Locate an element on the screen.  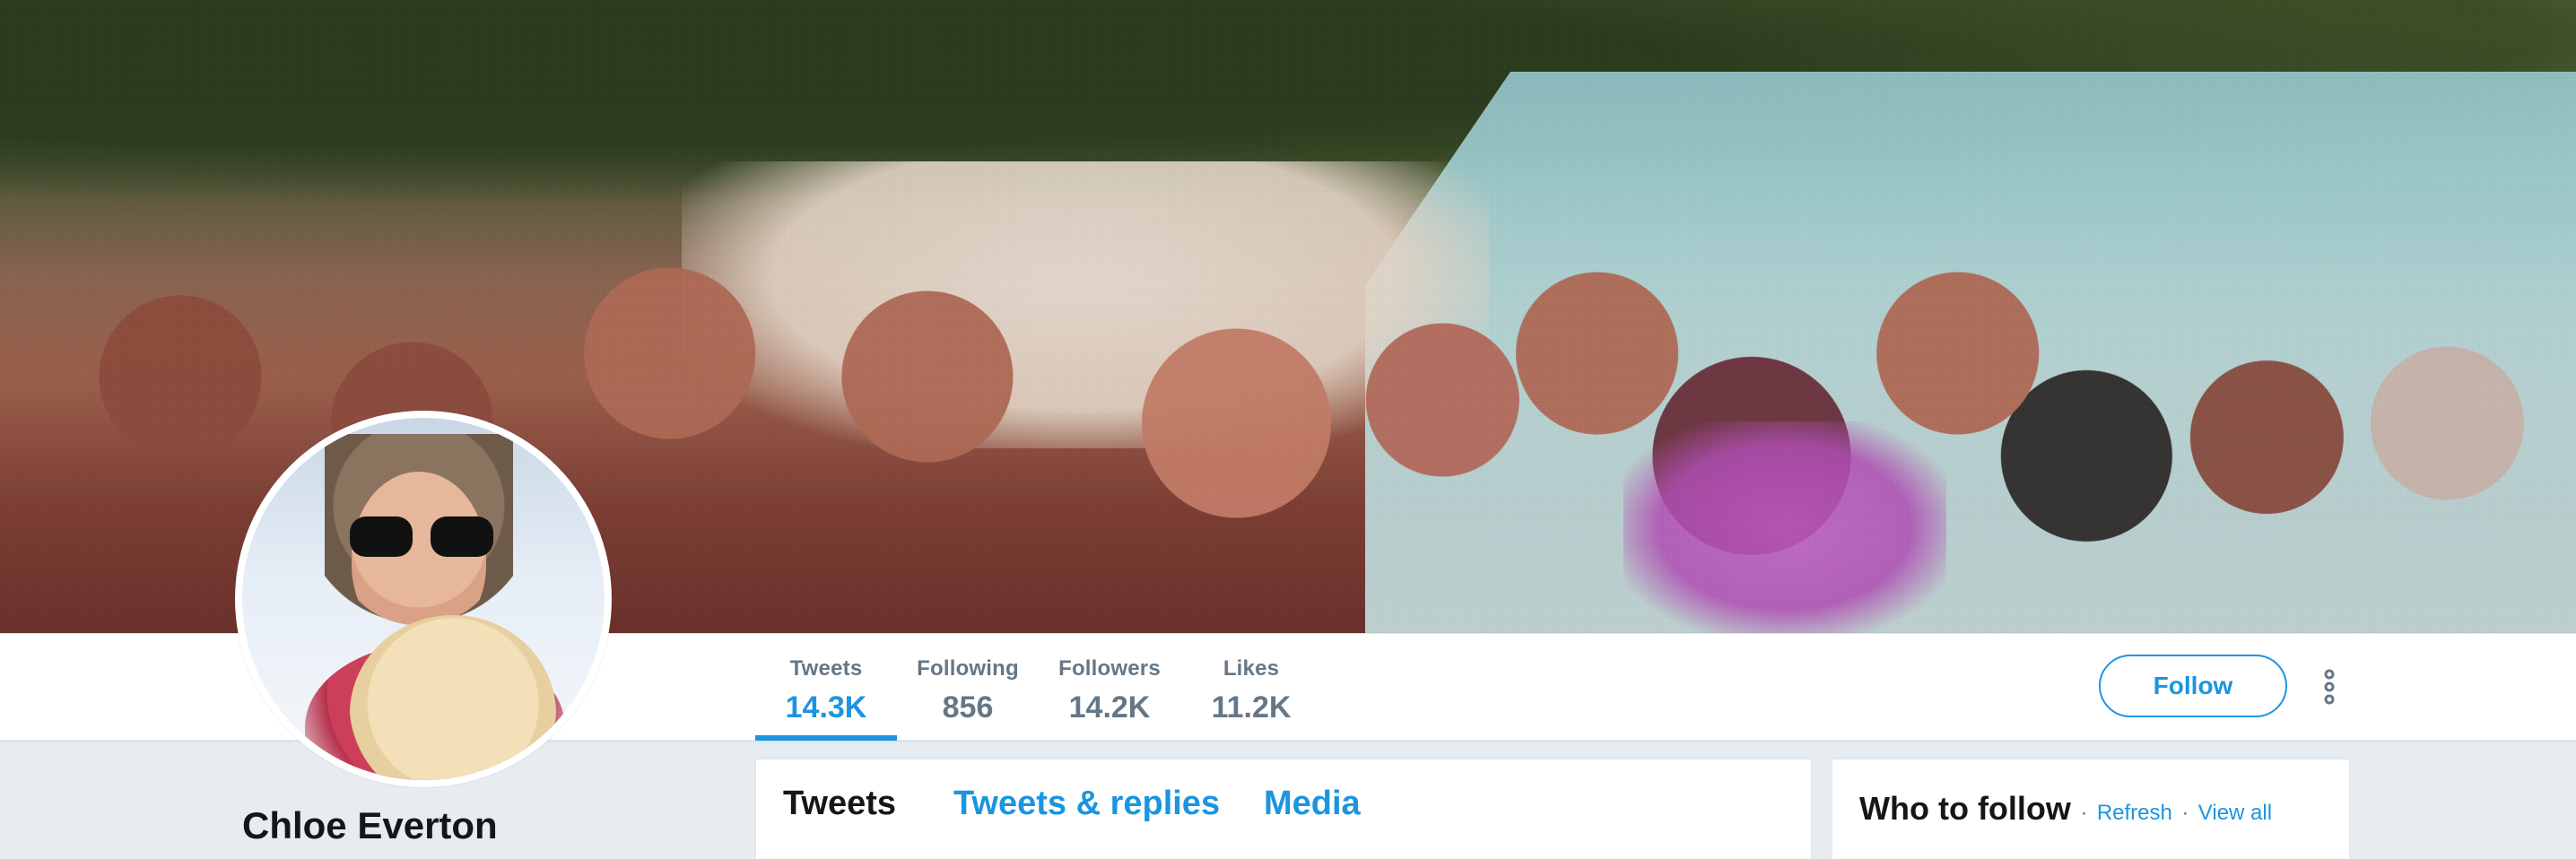
stat-label: Following is located at coordinates (968, 668).